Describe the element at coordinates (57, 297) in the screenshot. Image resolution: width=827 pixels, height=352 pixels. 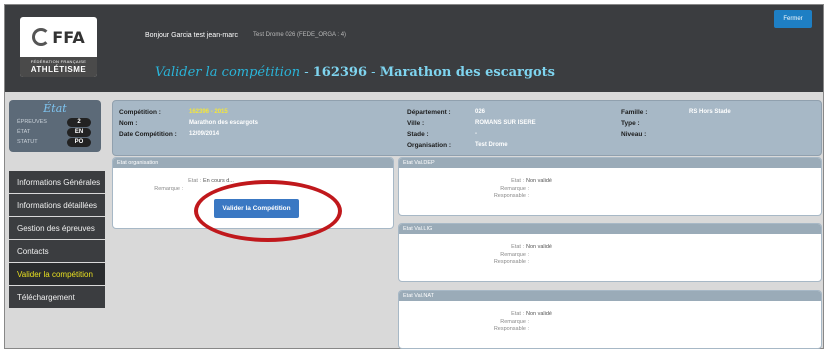
I see `sidebar-item-telechargement: Téléchargement` at that location.